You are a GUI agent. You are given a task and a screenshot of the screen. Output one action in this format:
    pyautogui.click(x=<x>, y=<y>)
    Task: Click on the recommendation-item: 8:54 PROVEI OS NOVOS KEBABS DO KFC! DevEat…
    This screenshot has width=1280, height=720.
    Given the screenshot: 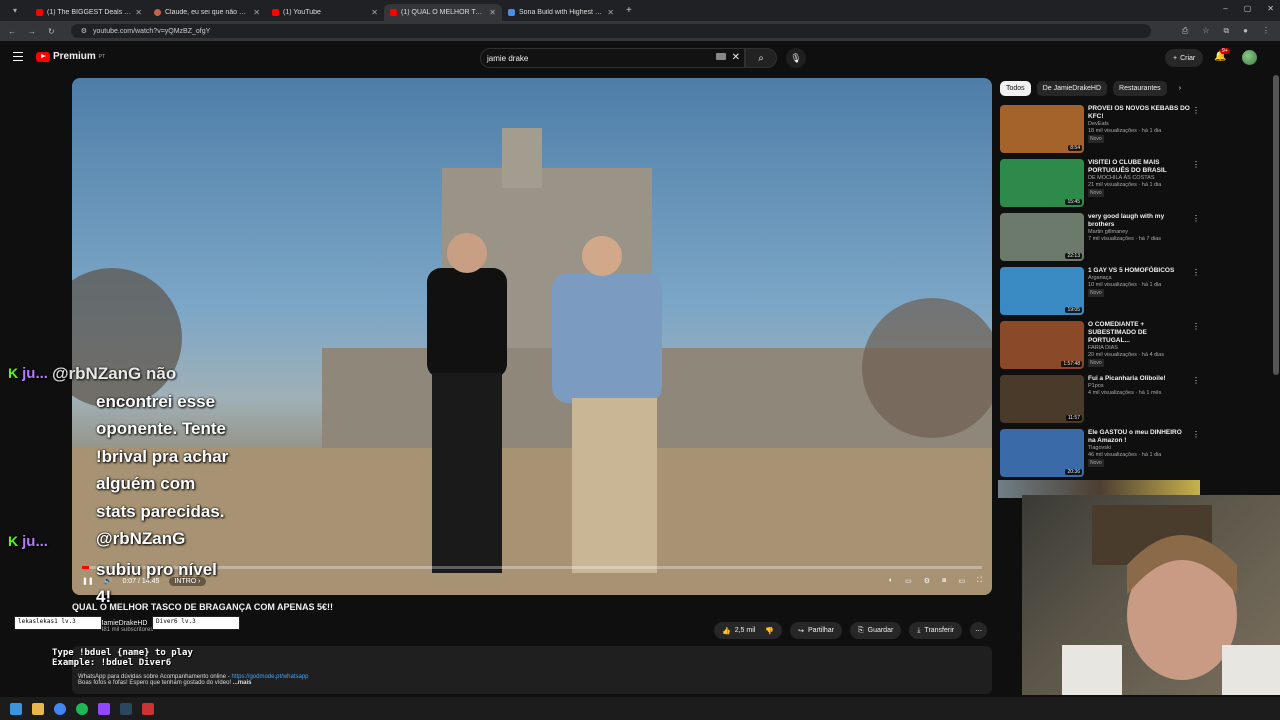 What is the action you would take?
    pyautogui.click(x=1100, y=131)
    